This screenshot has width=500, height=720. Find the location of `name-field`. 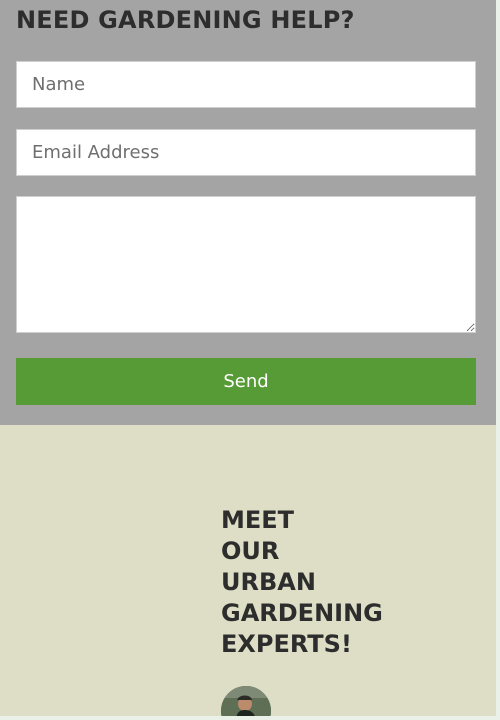

name-field is located at coordinates (246, 84).